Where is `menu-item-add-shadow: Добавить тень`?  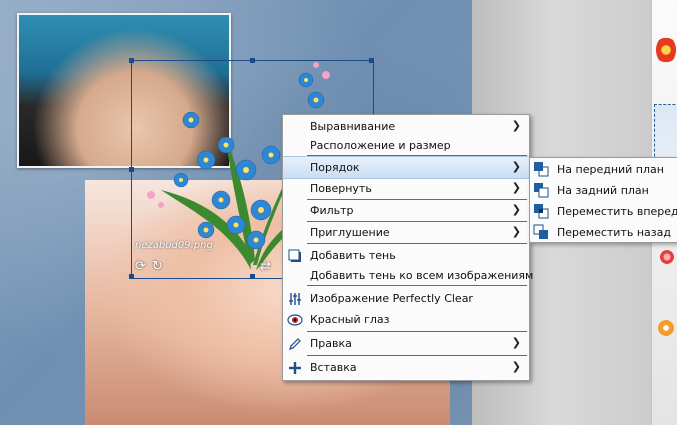
menu-item-add-shadow: Добавить тень is located at coordinates (406, 255).